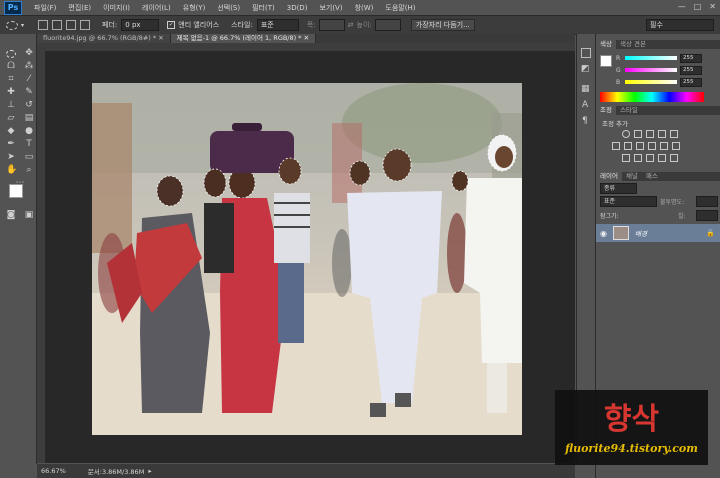  Describe the element at coordinates (651, 70) in the screenshot. I see `g-gradient-bar` at that location.